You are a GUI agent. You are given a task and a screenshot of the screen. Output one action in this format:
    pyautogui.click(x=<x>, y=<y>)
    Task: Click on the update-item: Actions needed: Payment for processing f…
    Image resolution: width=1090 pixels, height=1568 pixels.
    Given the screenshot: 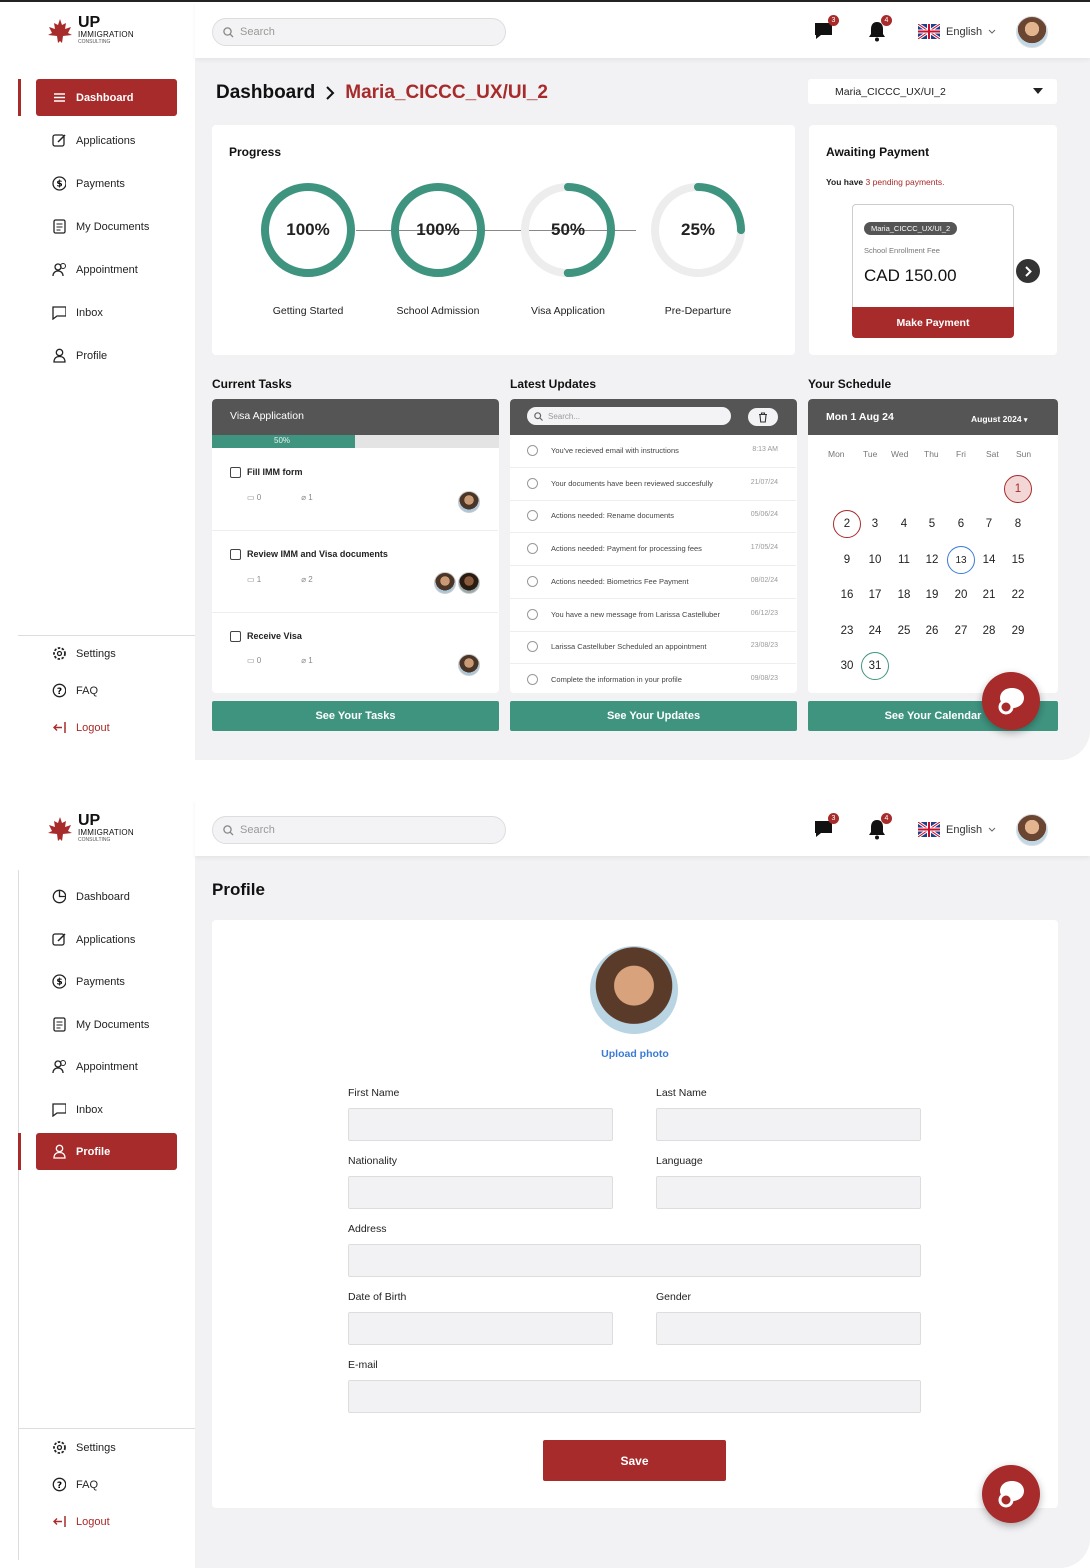 What is the action you would take?
    pyautogui.click(x=653, y=550)
    